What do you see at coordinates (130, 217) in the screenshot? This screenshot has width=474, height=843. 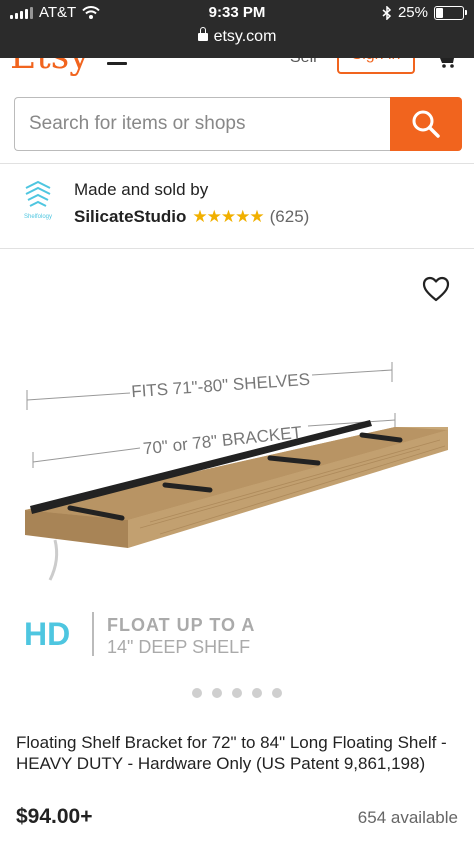 I see `shop-name-link: SilicateStudio` at bounding box center [130, 217].